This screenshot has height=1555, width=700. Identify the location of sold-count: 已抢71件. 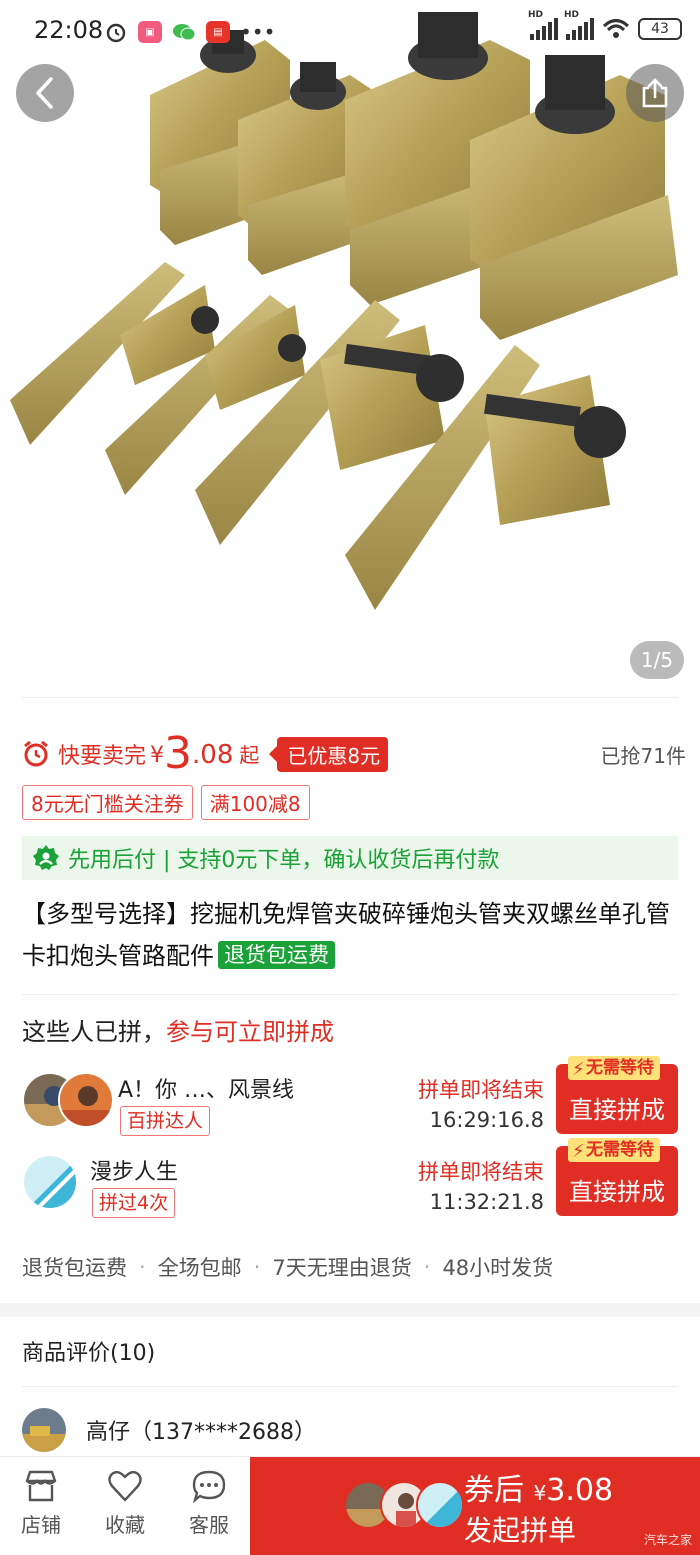
(643, 756).